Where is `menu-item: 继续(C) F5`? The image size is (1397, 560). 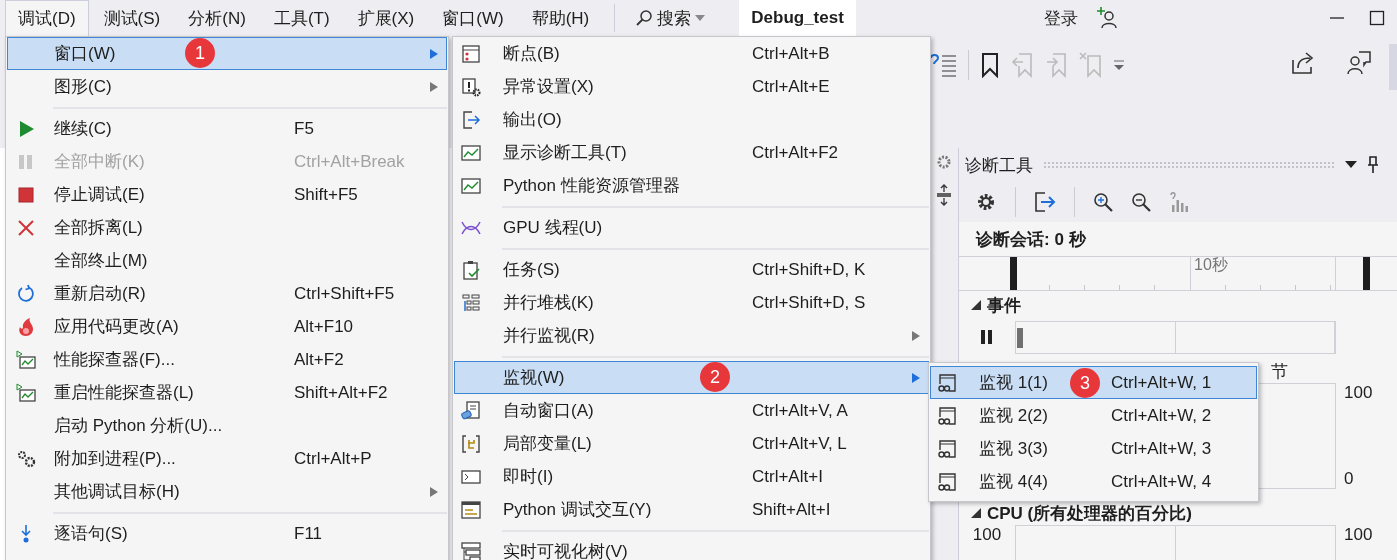
menu-item: 继续(C) F5 is located at coordinates (227, 128).